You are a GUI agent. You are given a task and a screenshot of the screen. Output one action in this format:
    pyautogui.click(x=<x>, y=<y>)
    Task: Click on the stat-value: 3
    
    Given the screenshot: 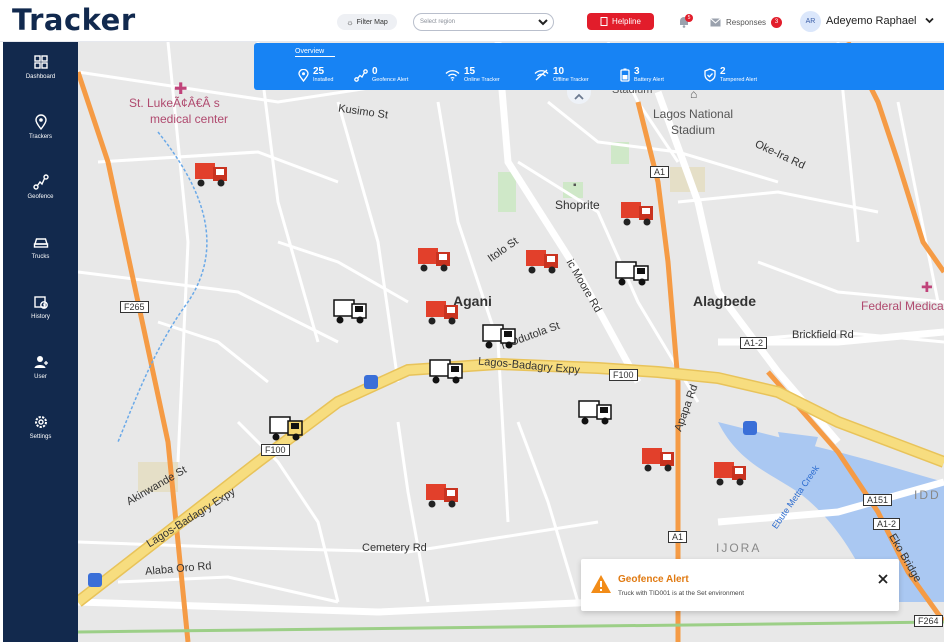 What is the action you would take?
    pyautogui.click(x=637, y=71)
    